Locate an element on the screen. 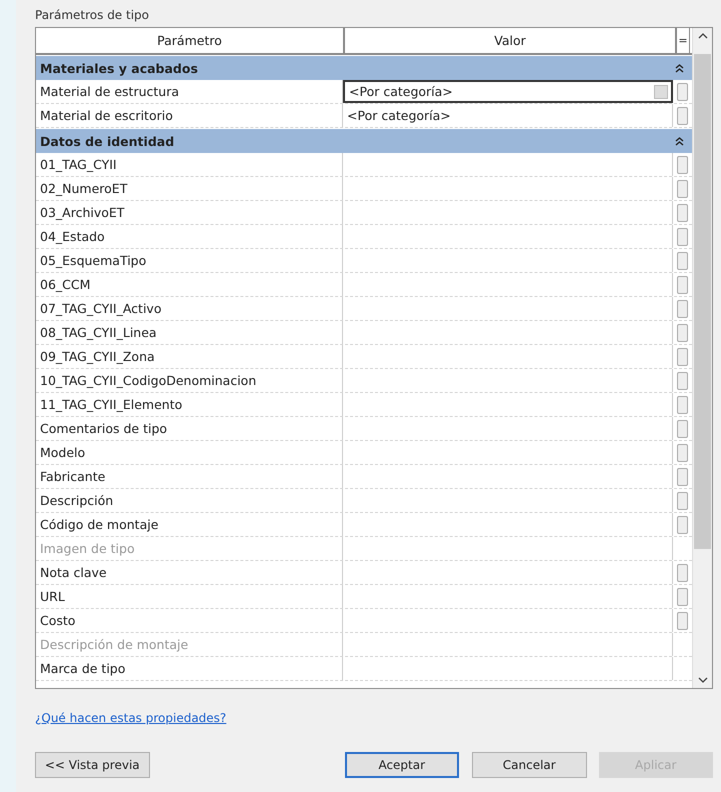  column-header: = is located at coordinates (683, 40).